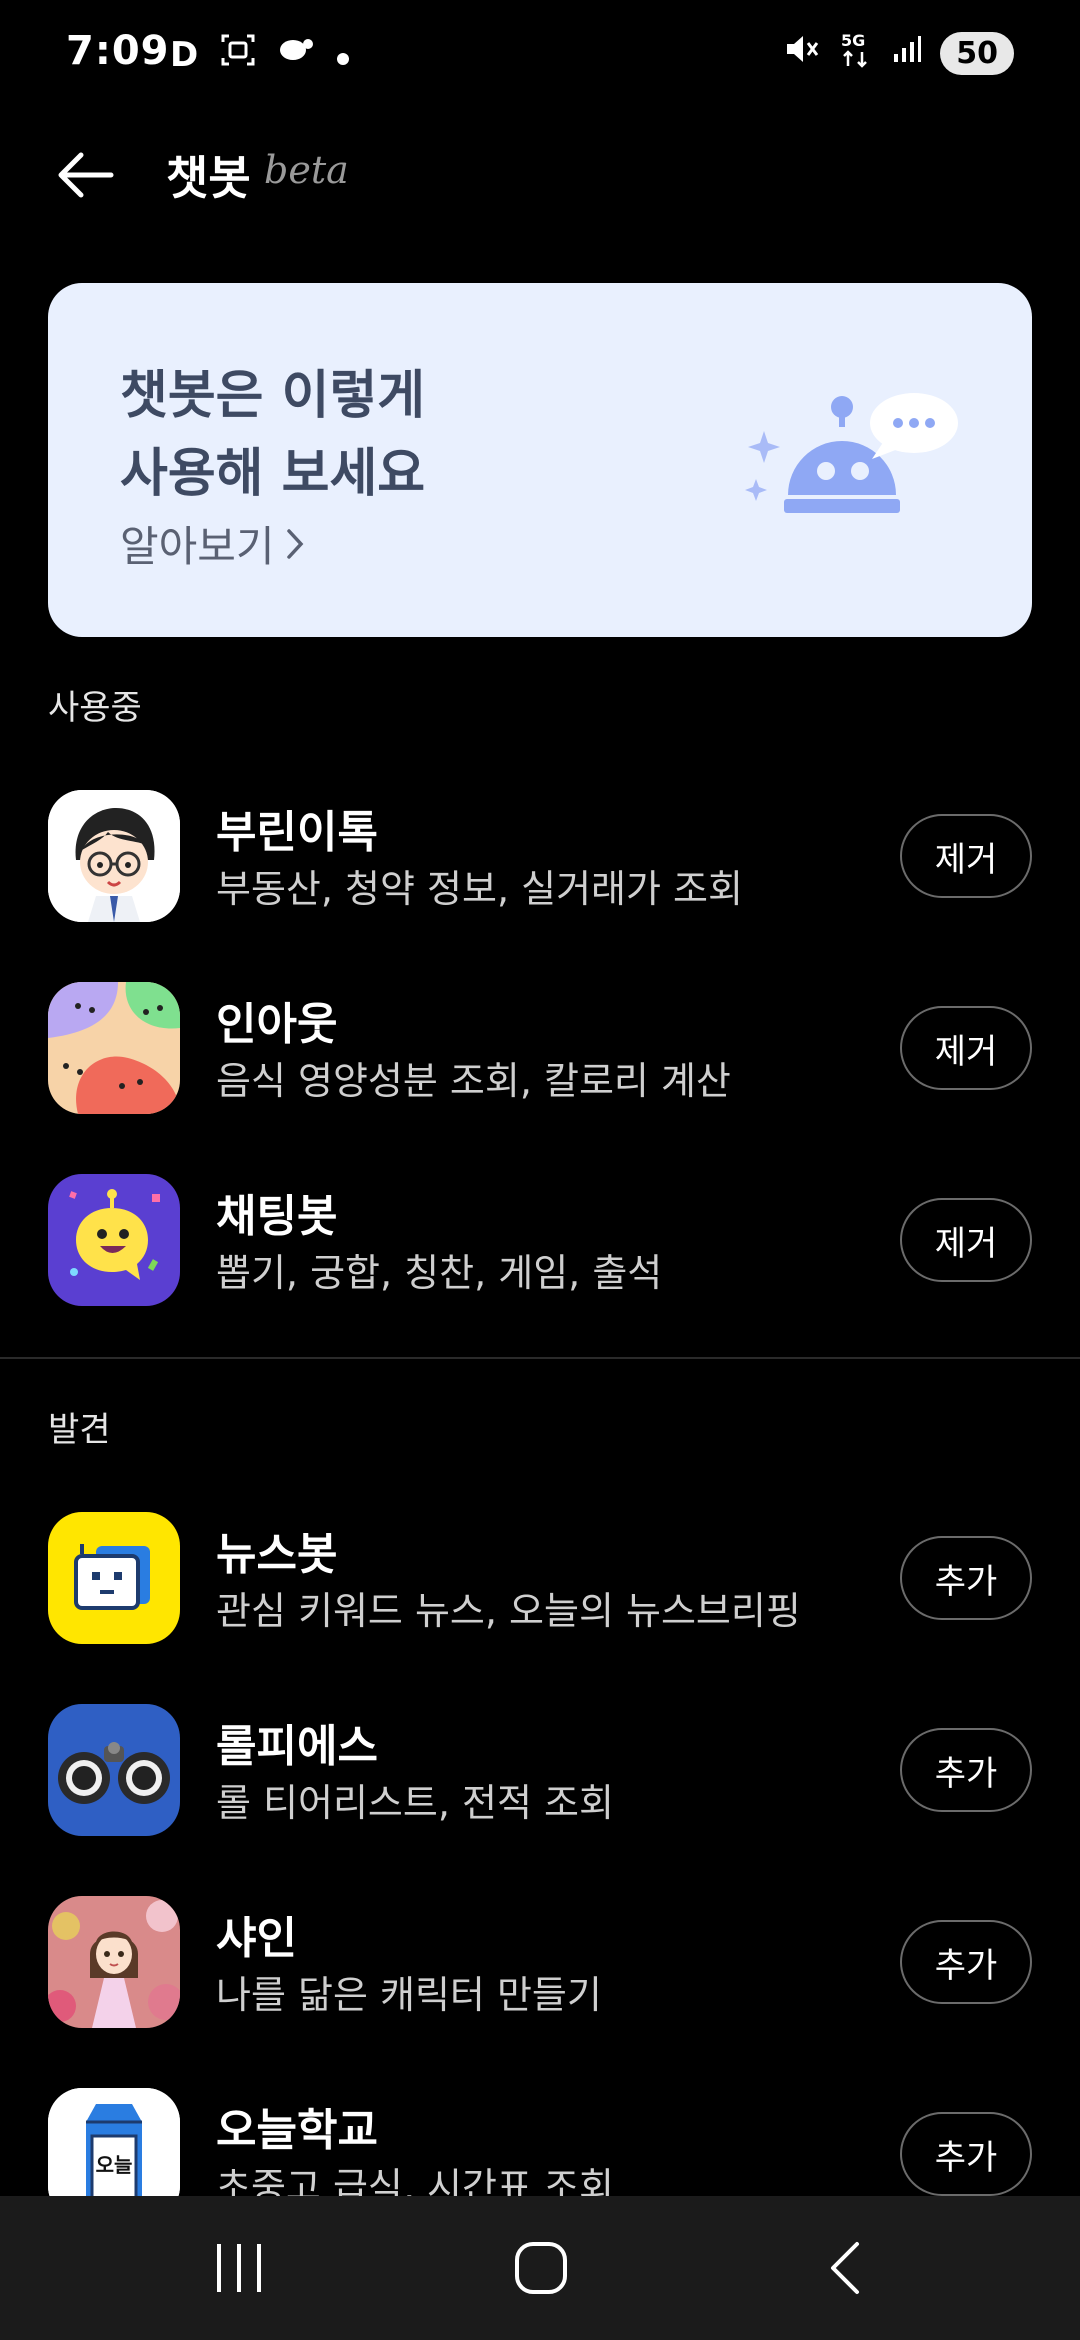  Describe the element at coordinates (118, 51) in the screenshot. I see `status-time: 7:09` at that location.